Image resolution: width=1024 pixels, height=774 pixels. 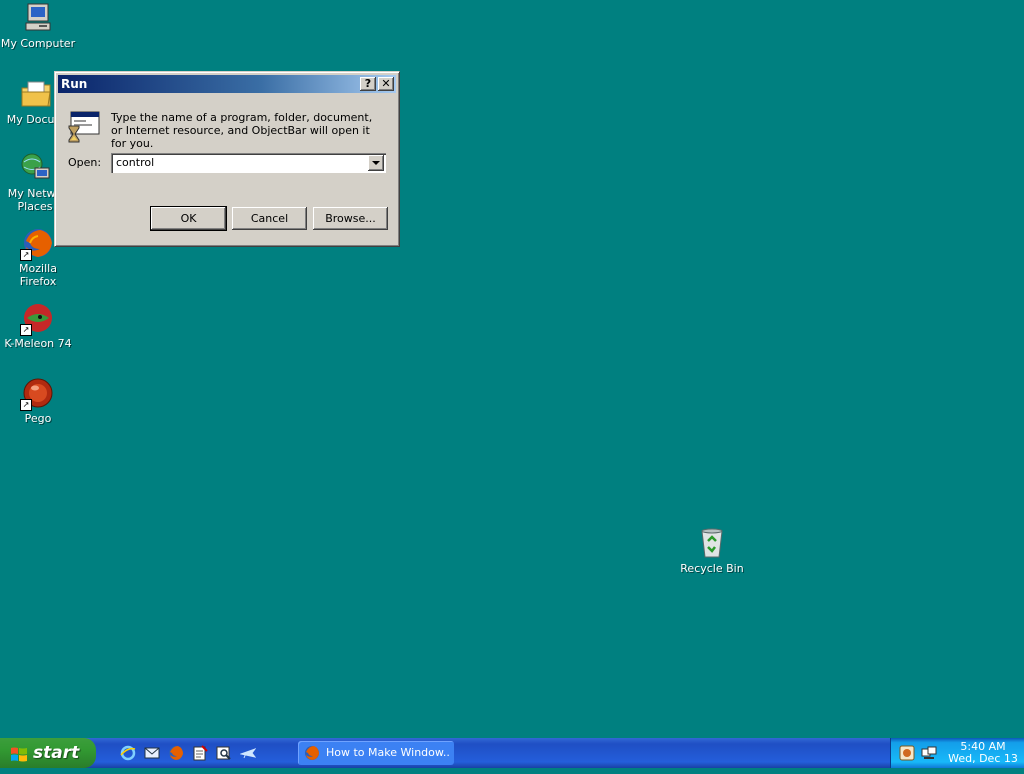 I want to click on network-icon, so click(x=35, y=168).